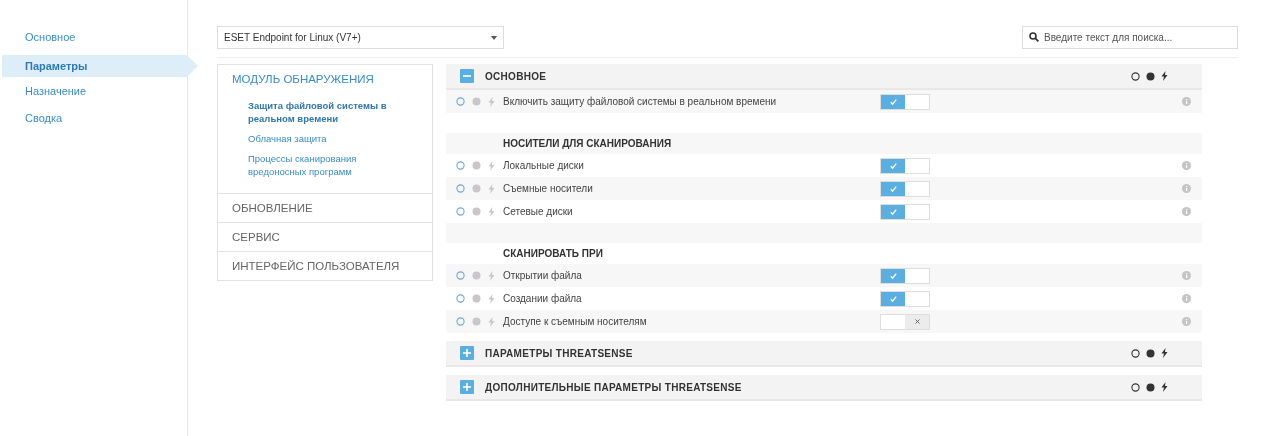 The width and height of the screenshot is (1280, 436). I want to click on group-title: НОСИТЕЛИ ДЛЯ СКАНИРОВАНИЯ, so click(587, 143).